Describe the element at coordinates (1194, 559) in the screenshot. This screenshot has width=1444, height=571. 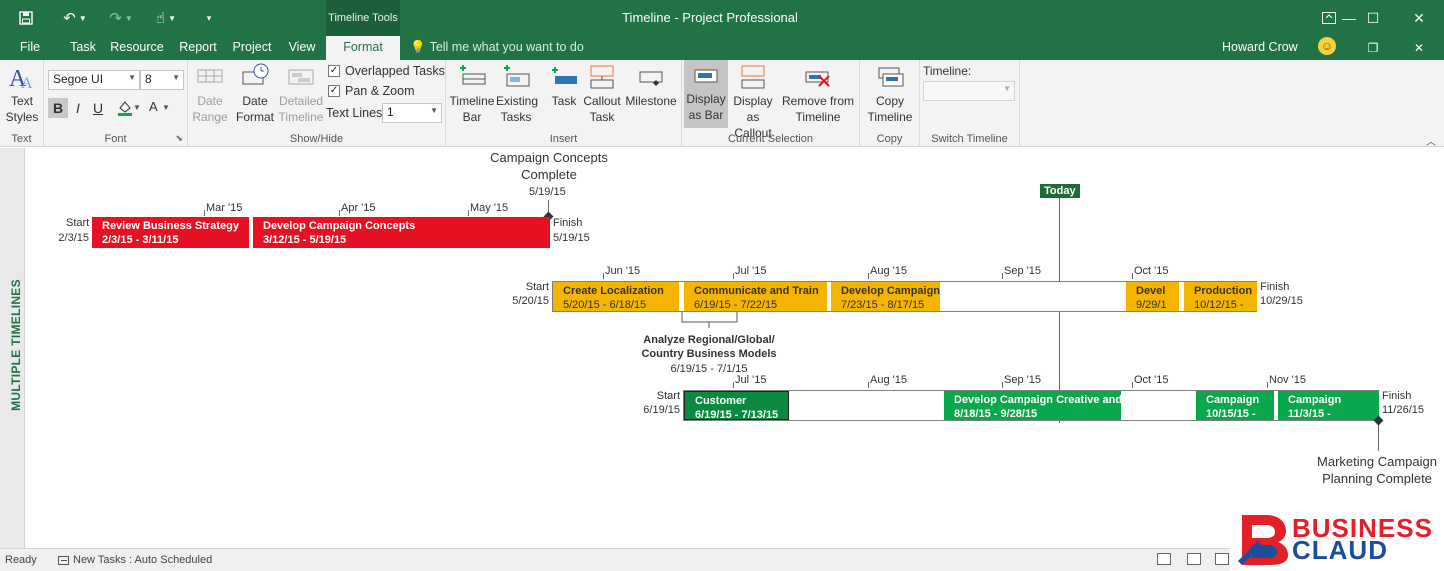
I see `gantt-view-icon` at that location.